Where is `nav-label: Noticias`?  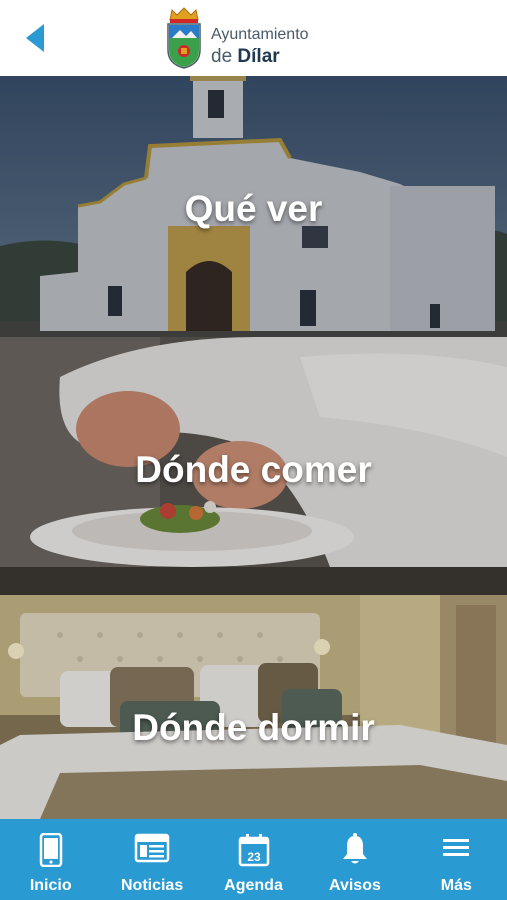
nav-label: Noticias is located at coordinates (152, 885).